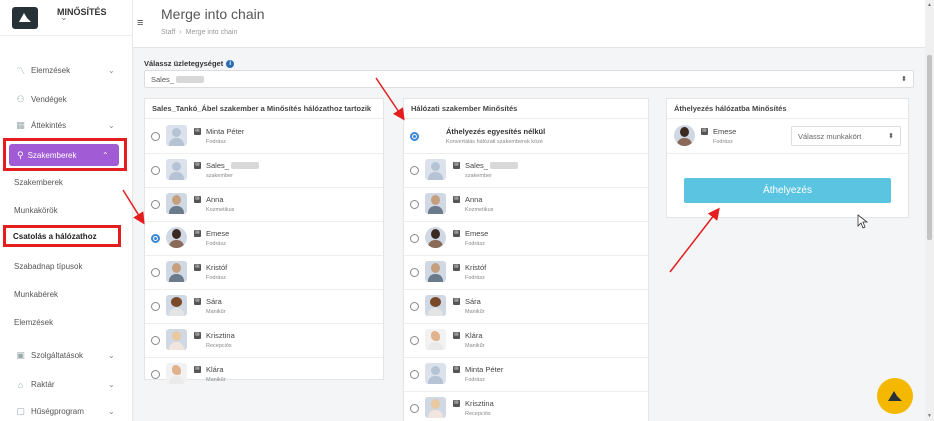  What do you see at coordinates (43, 384) in the screenshot?
I see `sidebar-item-label: Raktár` at bounding box center [43, 384].